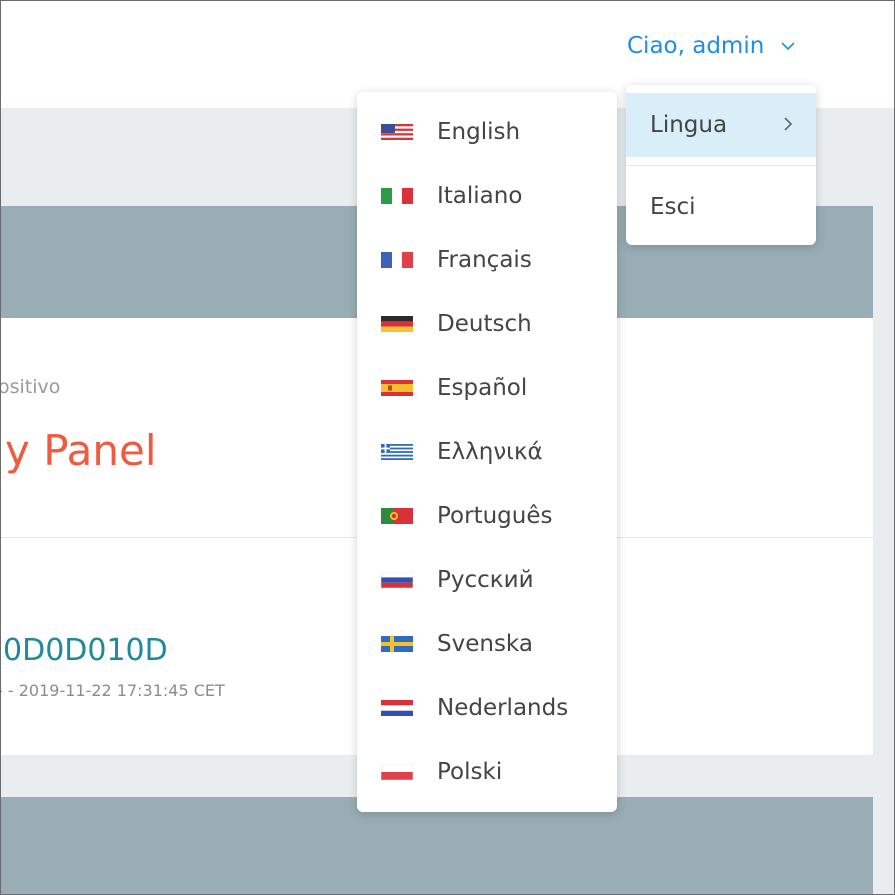  I want to click on user-menu-button: Ciao, admin, so click(711, 46).